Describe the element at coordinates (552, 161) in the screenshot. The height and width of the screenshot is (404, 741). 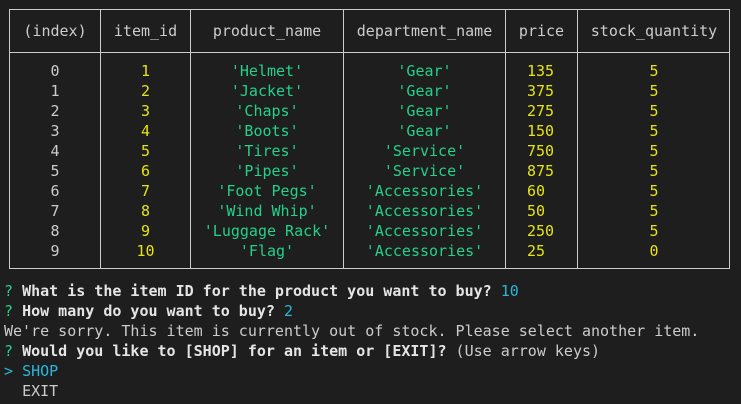
I see `column-price: 135 375 275 150 750 875 60 50 250 25` at that location.